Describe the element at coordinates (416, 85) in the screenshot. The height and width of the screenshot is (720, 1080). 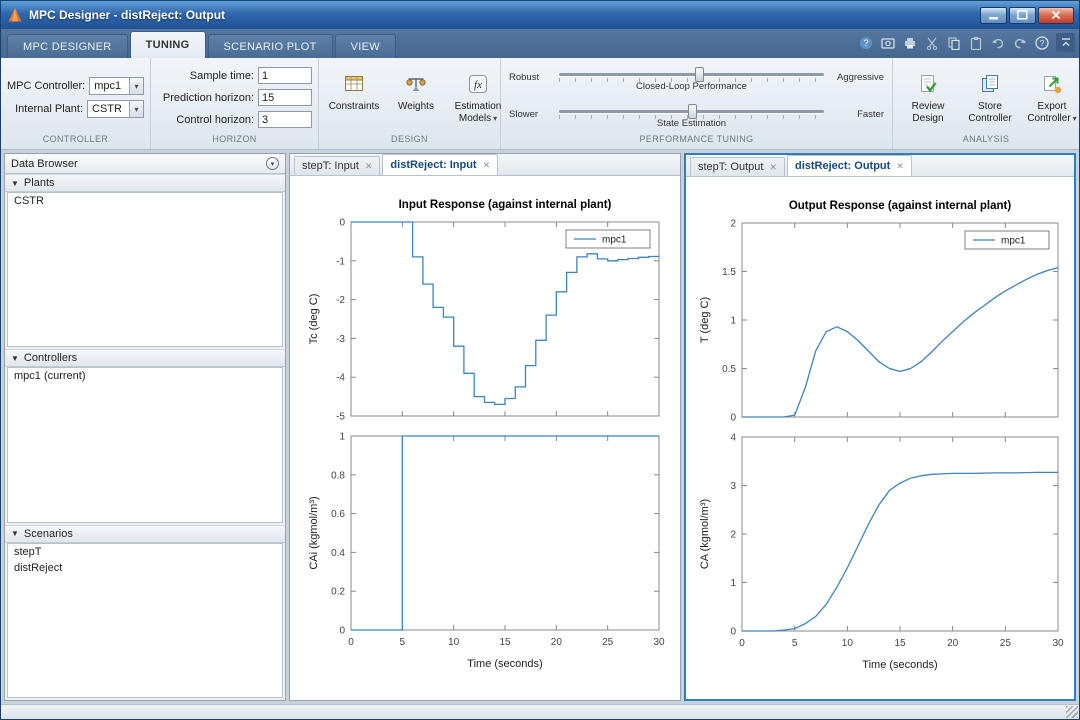
I see `weights-icon` at that location.